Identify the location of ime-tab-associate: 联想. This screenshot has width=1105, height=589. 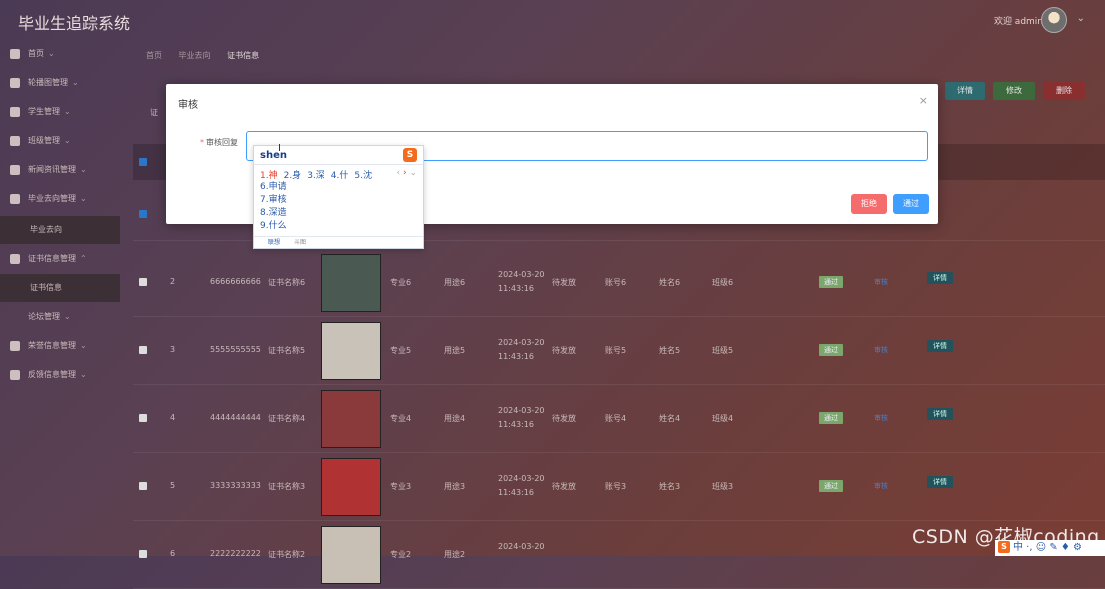
(274, 242).